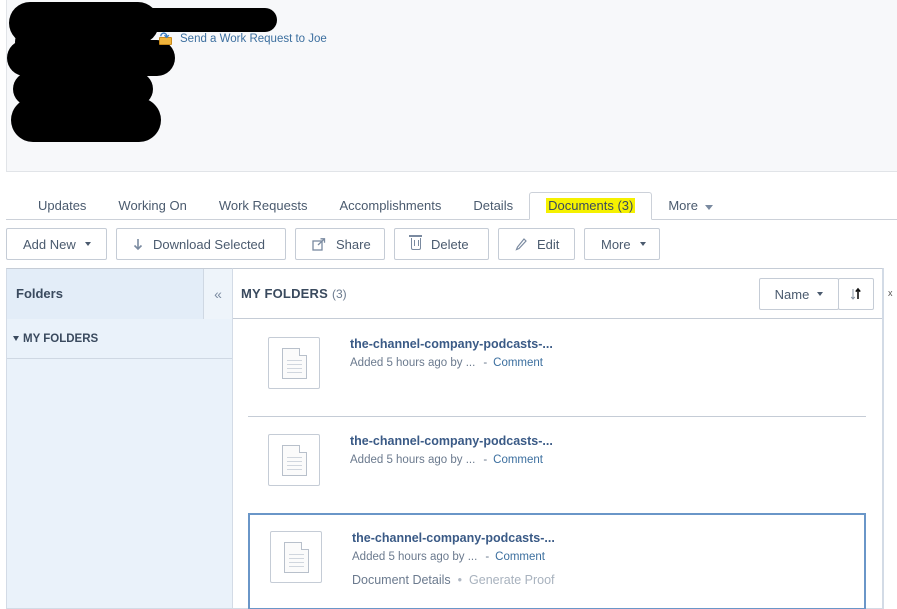 Image resolution: width=897 pixels, height=609 pixels. I want to click on download-icon, so click(138, 244).